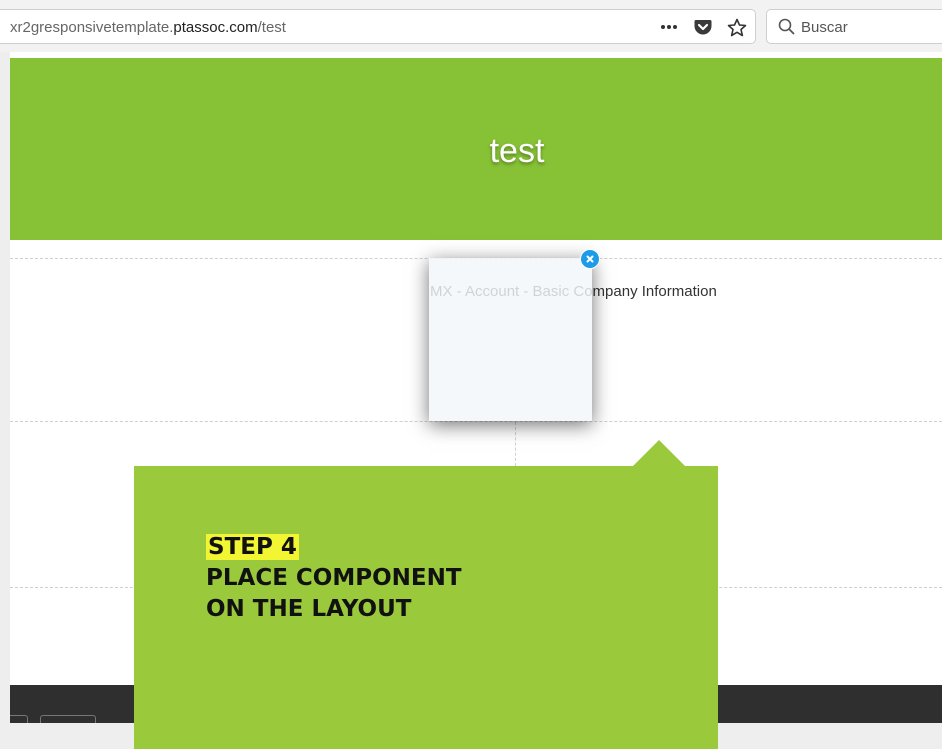 This screenshot has height=749, width=942. What do you see at coordinates (517, 151) in the screenshot?
I see `page-title: test` at bounding box center [517, 151].